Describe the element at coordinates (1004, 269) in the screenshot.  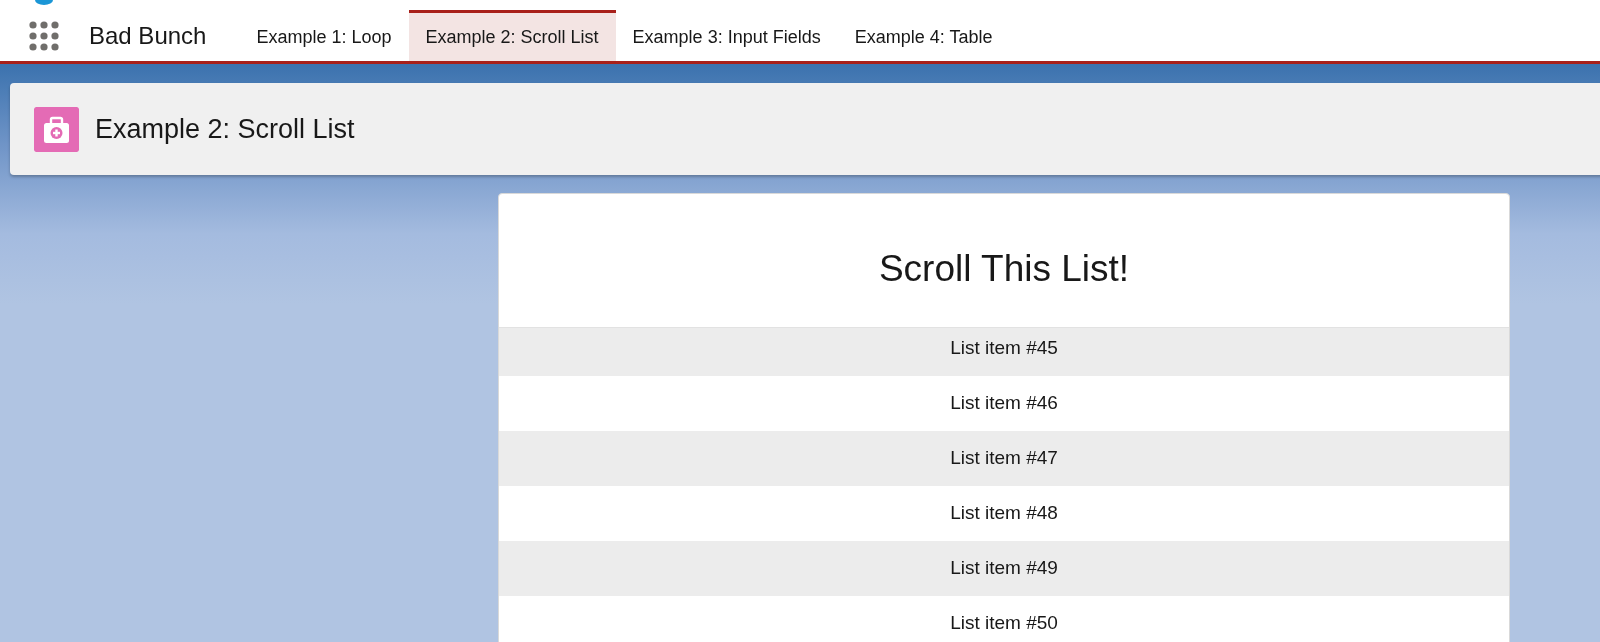
I see `card-title: Scroll This List!` at that location.